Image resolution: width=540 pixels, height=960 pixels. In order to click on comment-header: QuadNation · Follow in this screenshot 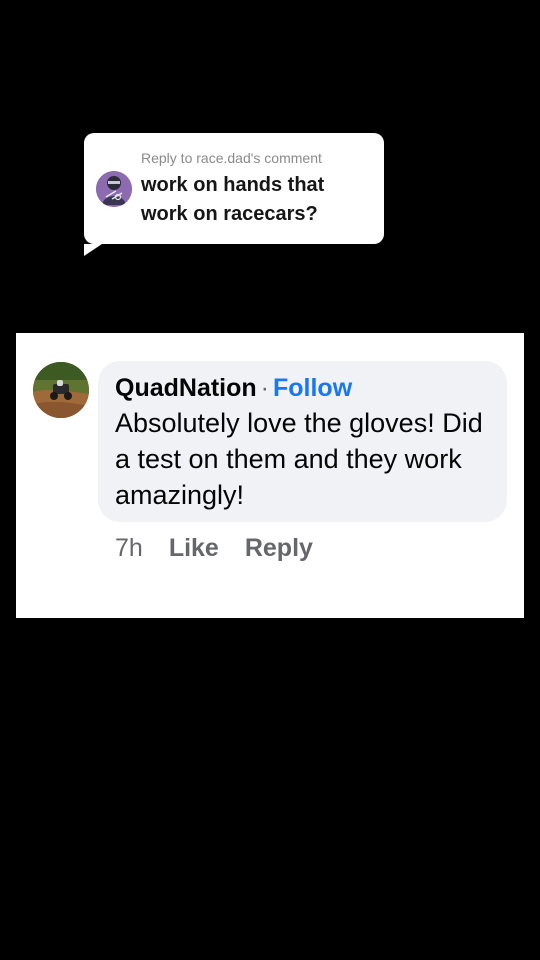, I will do `click(233, 388)`.